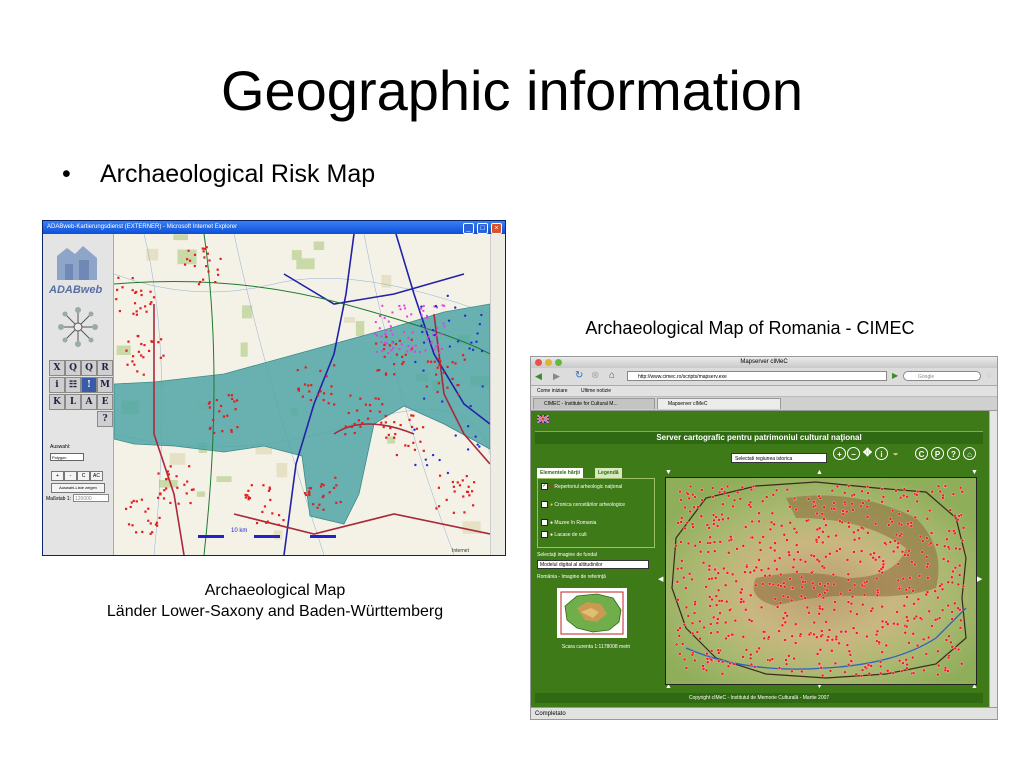 This screenshot has height=768, width=1024. Describe the element at coordinates (538, 376) in the screenshot. I see `back-arrow-icon: ◀` at that location.